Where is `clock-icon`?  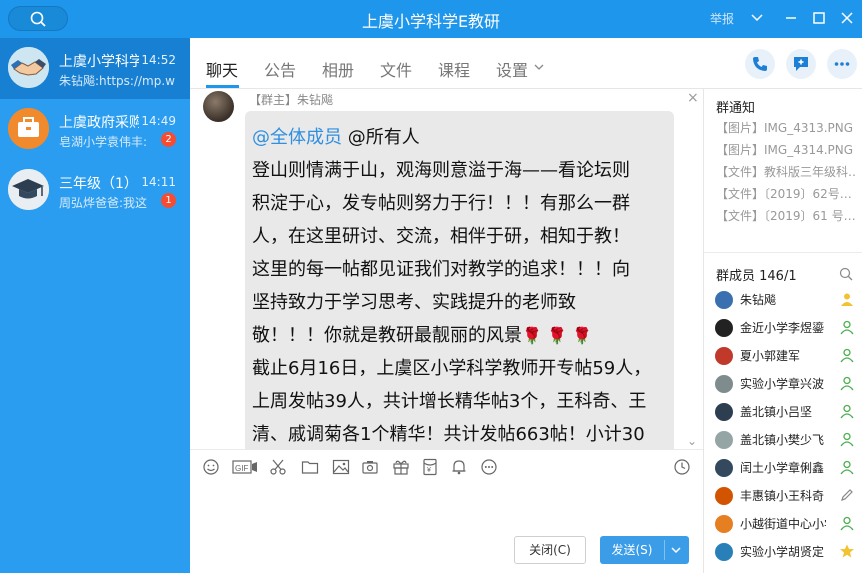
clock-icon is located at coordinates (682, 467).